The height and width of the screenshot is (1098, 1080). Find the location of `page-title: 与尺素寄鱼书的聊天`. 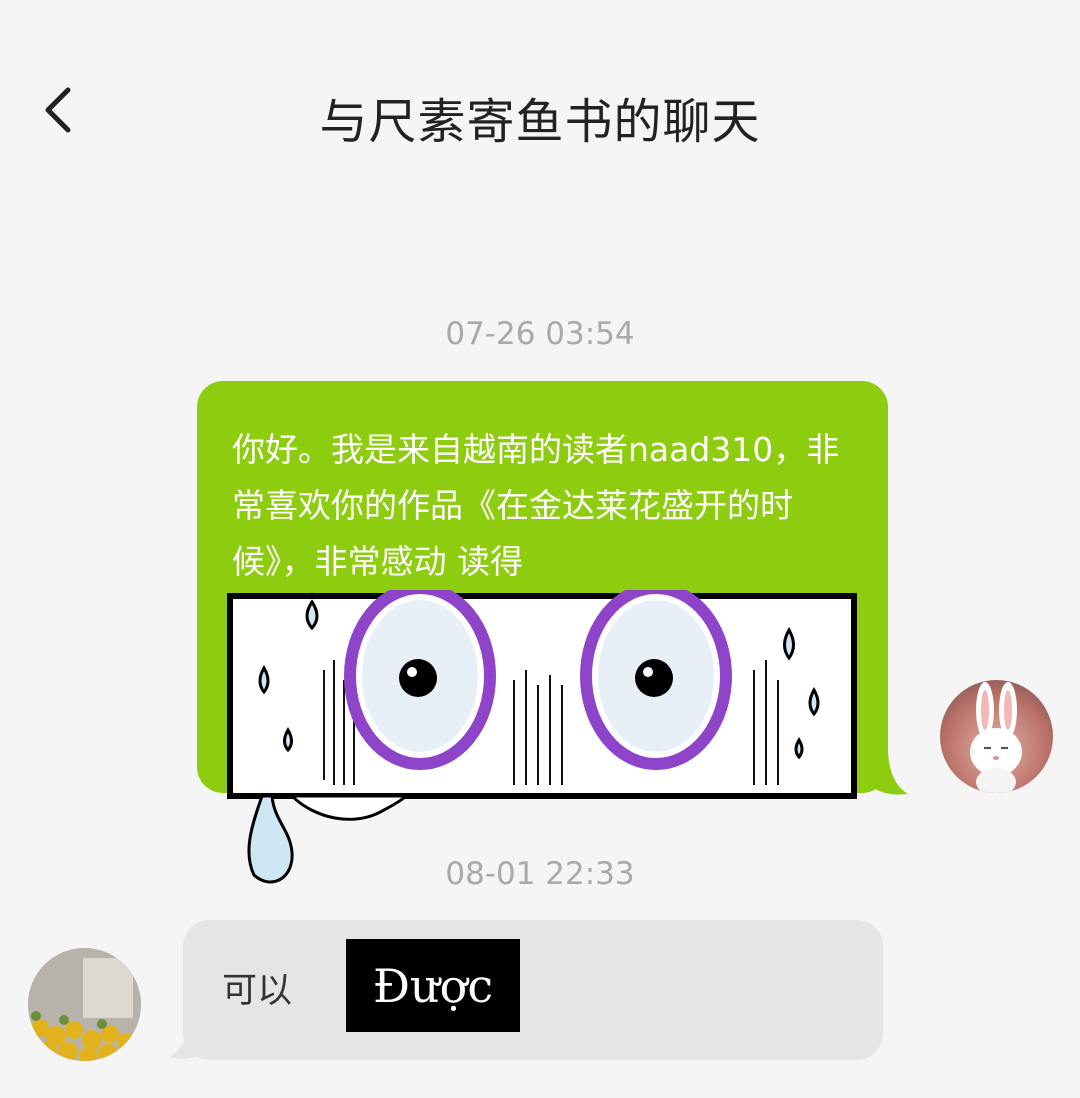

page-title: 与尺素寄鱼书的聊天 is located at coordinates (540, 122).